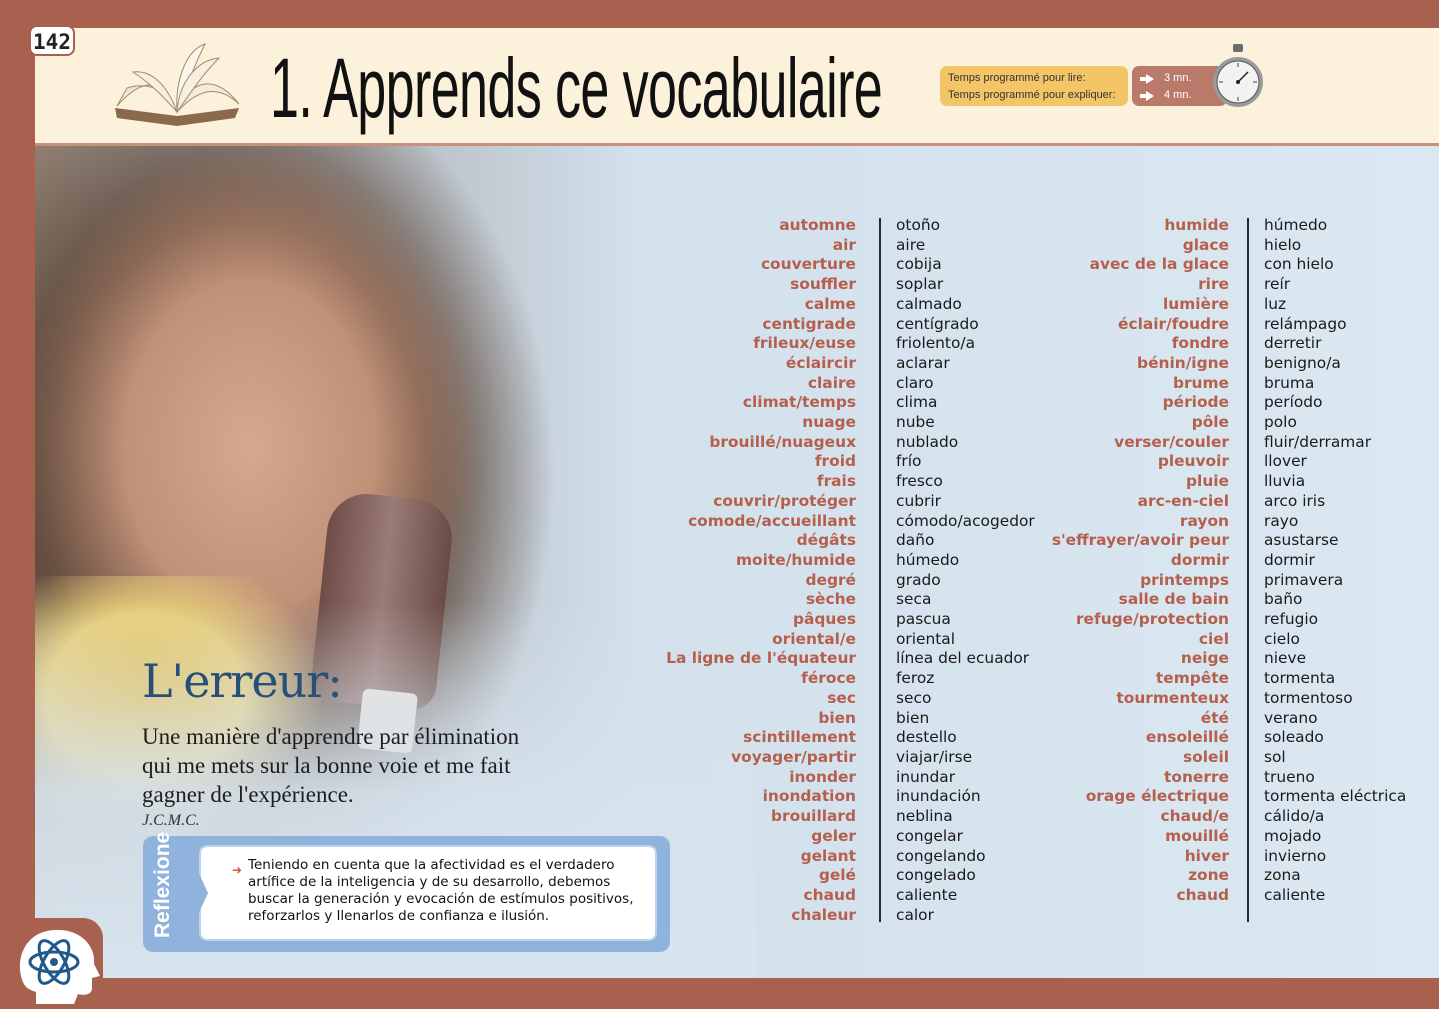 This screenshot has height=1009, width=1439. What do you see at coordinates (1285, 658) in the screenshot?
I see `vocab-word: nieve` at bounding box center [1285, 658].